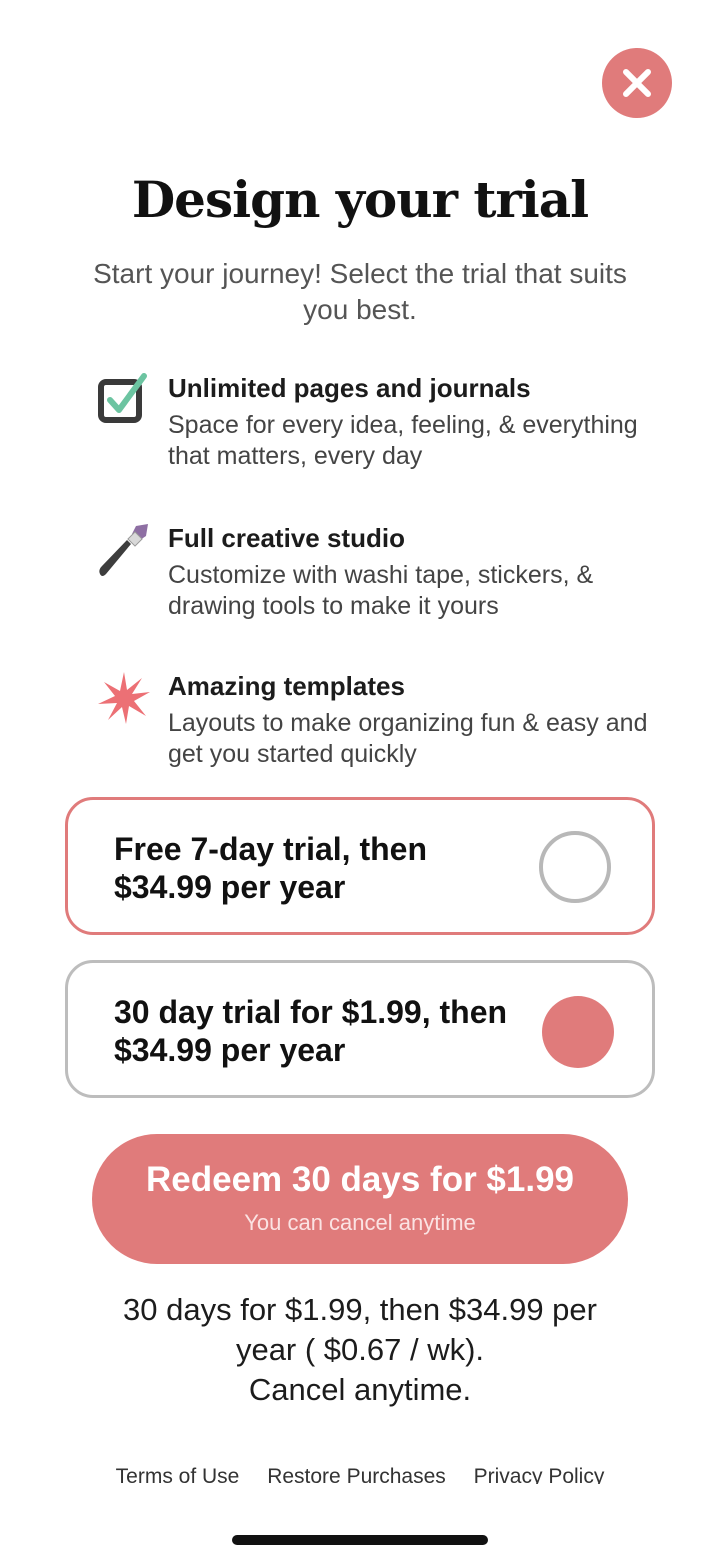 The width and height of the screenshot is (720, 1560). Describe the element at coordinates (356, 1474) in the screenshot. I see `restore-purchases-link: Restore Purchases` at that location.